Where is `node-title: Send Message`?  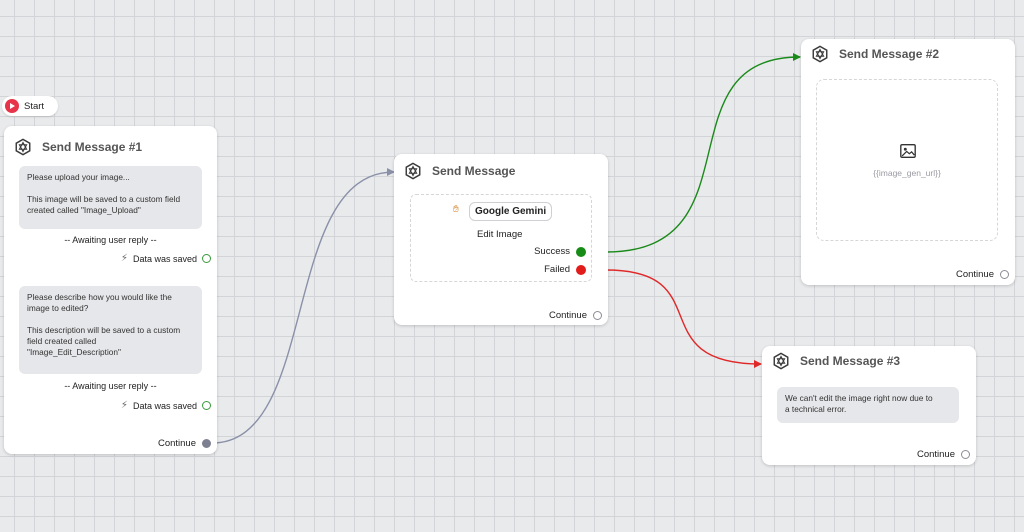 node-title: Send Message is located at coordinates (474, 171).